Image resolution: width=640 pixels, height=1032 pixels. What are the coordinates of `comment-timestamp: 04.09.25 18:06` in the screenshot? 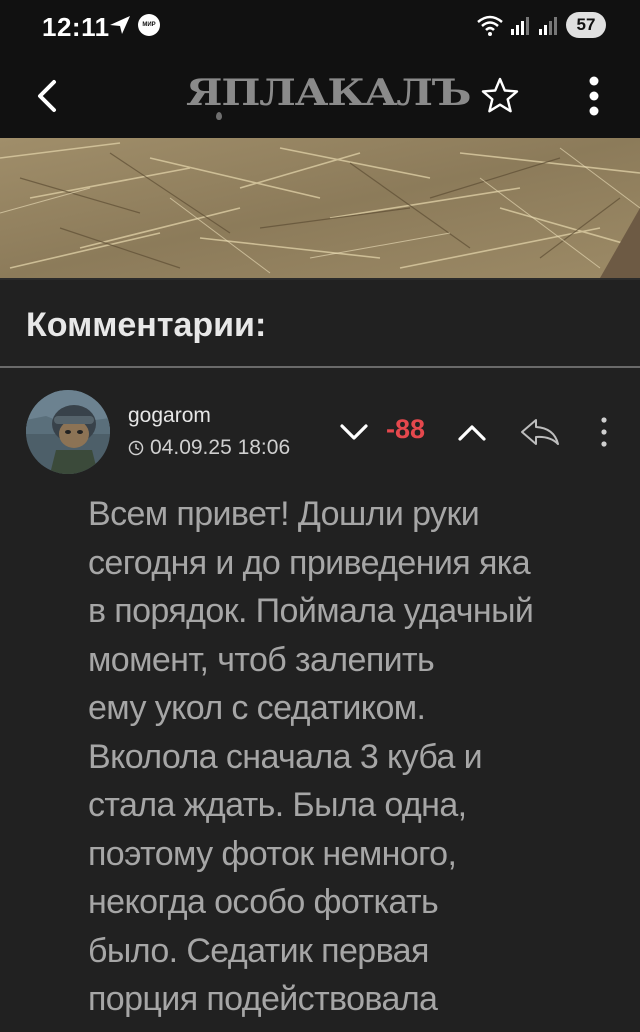 It's located at (220, 447).